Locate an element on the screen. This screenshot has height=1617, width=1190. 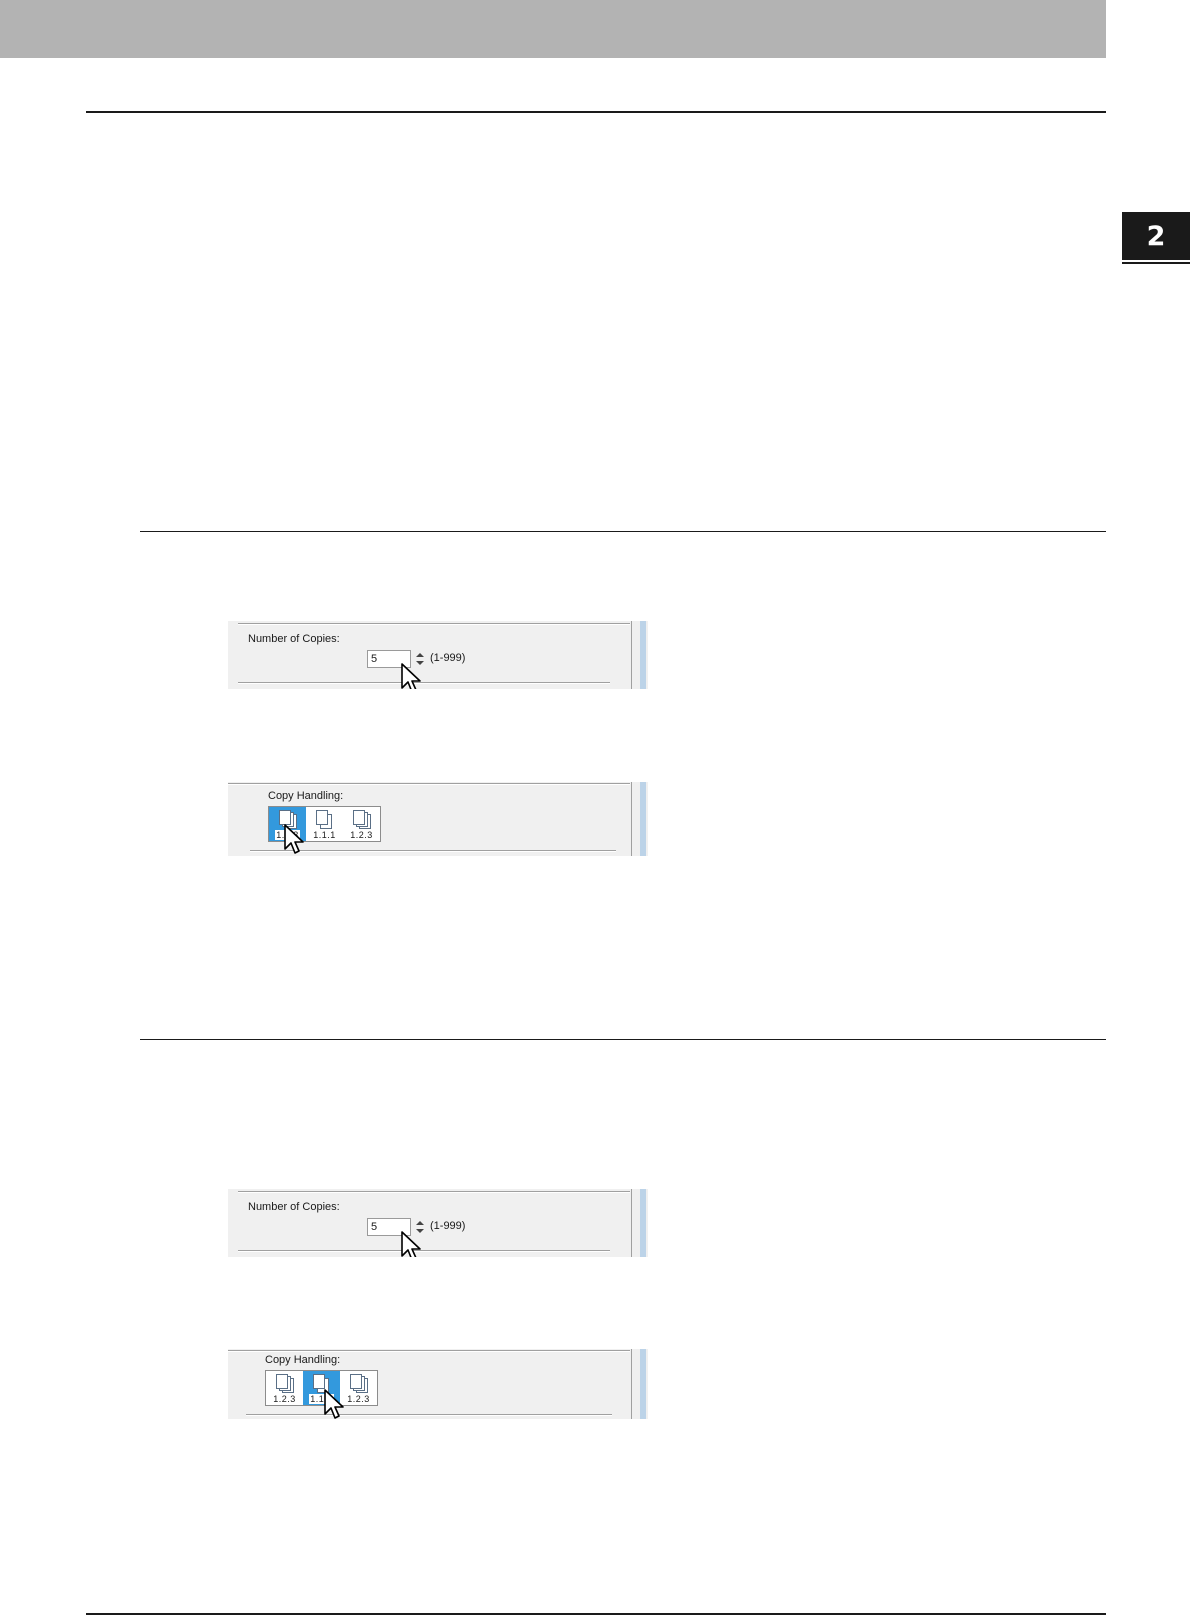
chapter-tab-rule is located at coordinates (1156, 263).